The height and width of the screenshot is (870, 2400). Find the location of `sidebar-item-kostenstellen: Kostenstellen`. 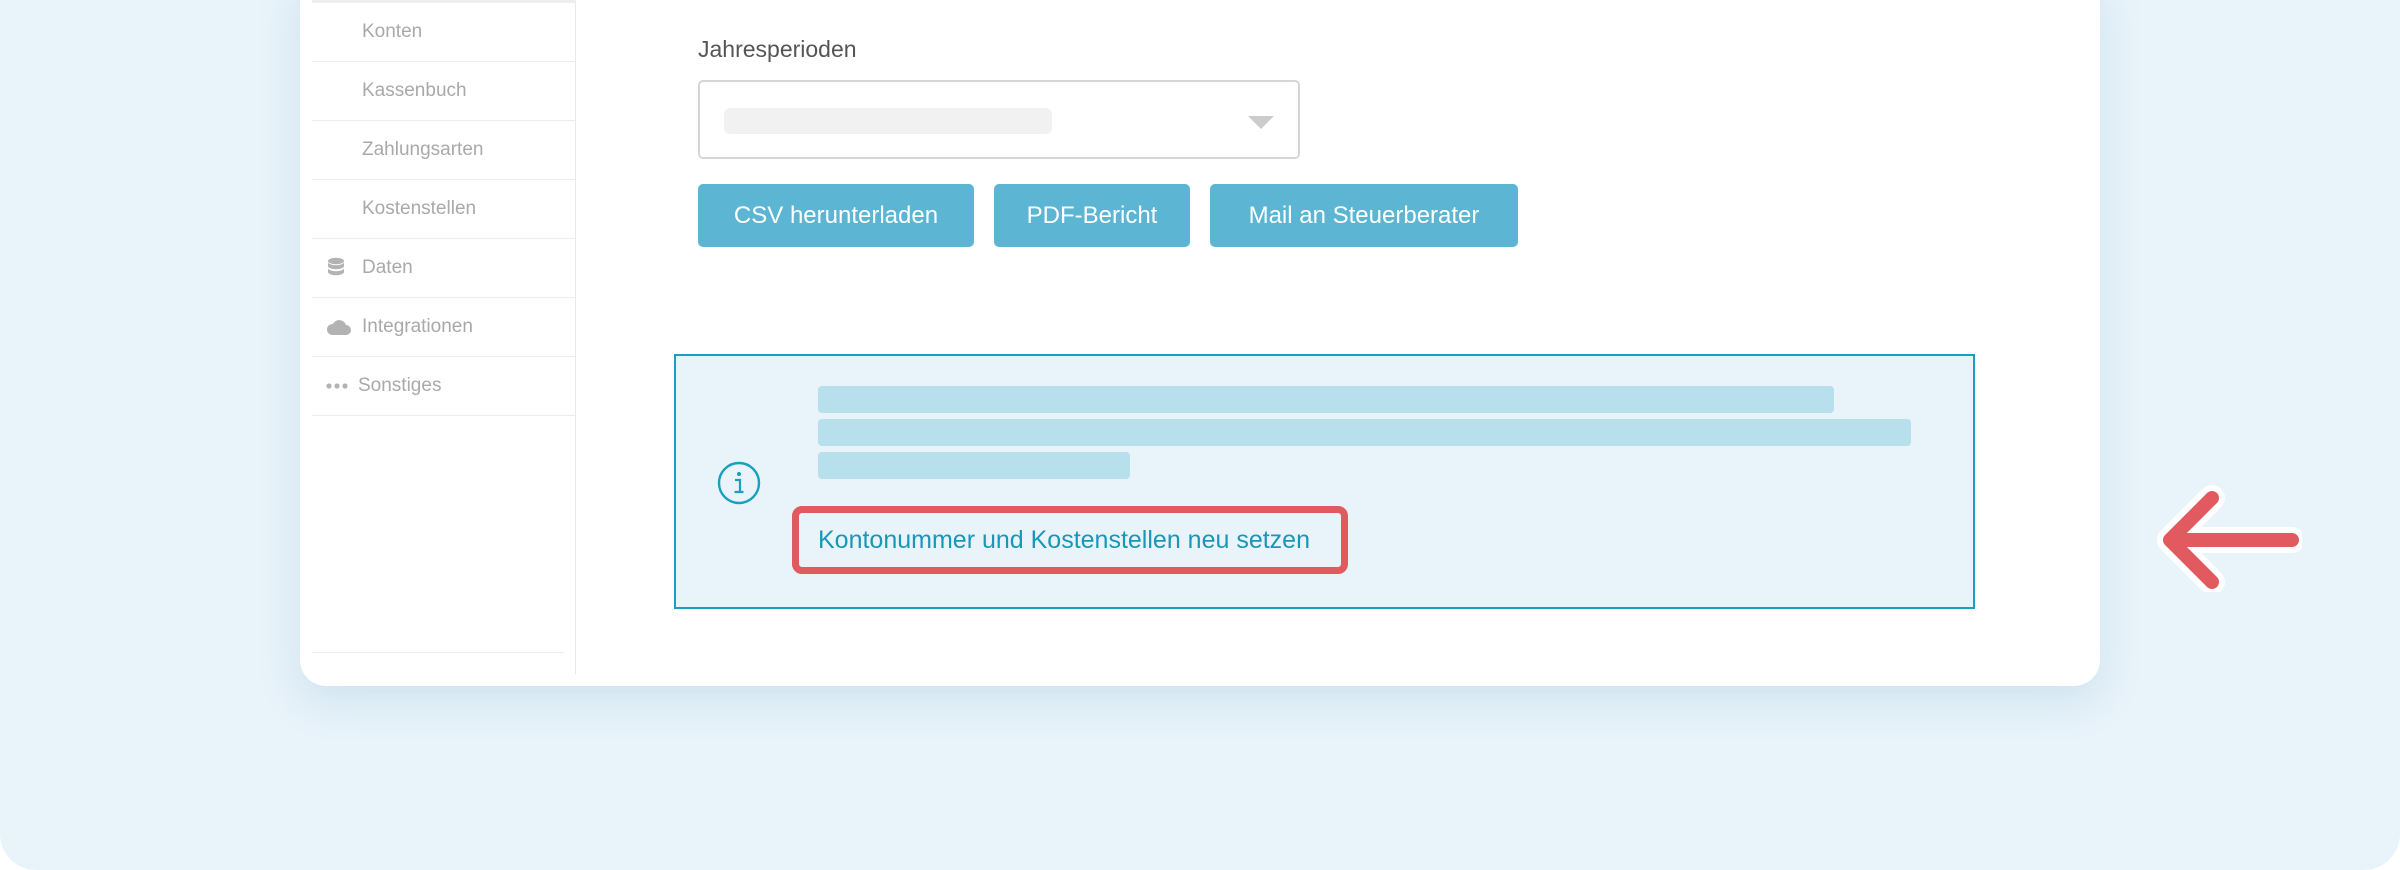

sidebar-item-kostenstellen: Kostenstellen is located at coordinates (444, 209).